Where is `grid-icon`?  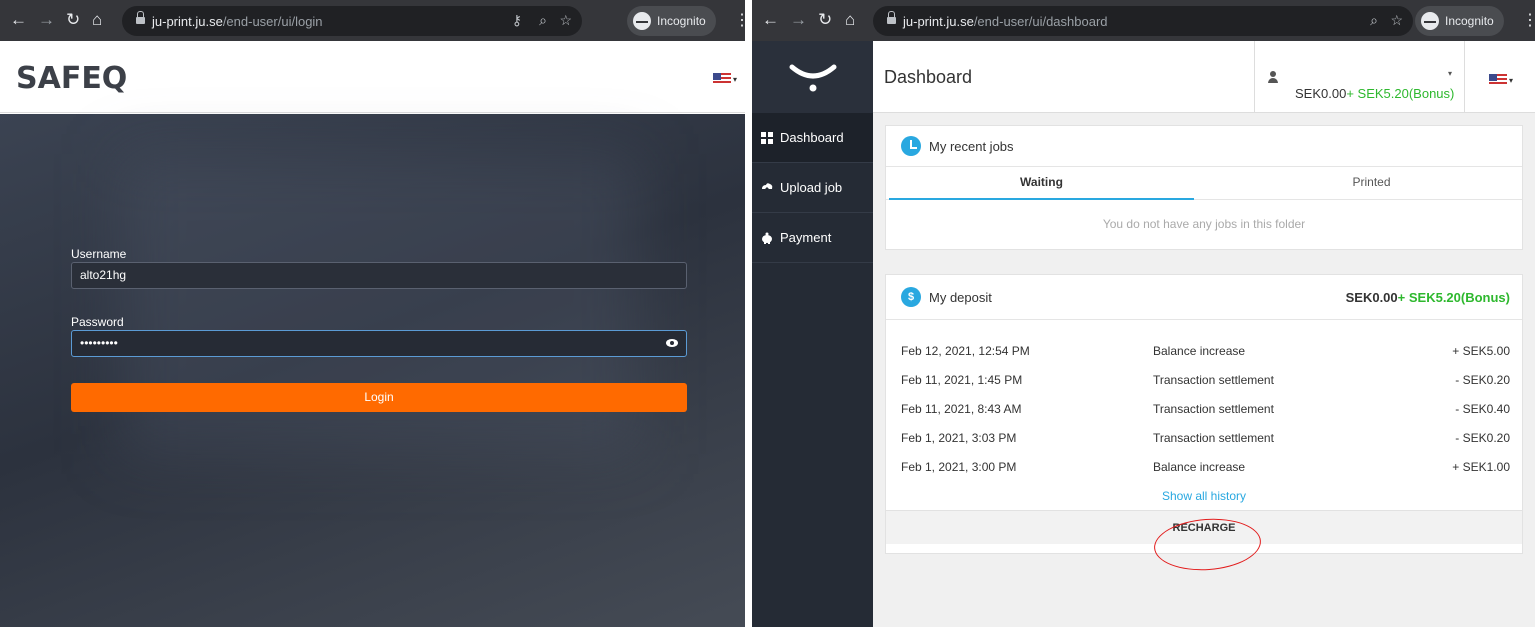 grid-icon is located at coordinates (767, 138).